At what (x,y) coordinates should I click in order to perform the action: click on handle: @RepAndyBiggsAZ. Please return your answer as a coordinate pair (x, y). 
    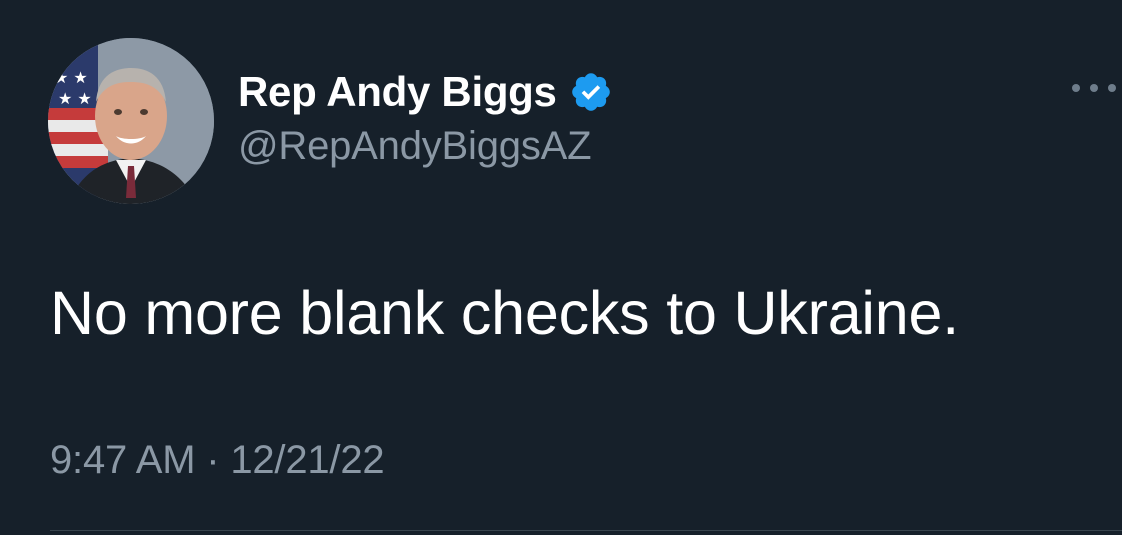
    Looking at the image, I should click on (415, 146).